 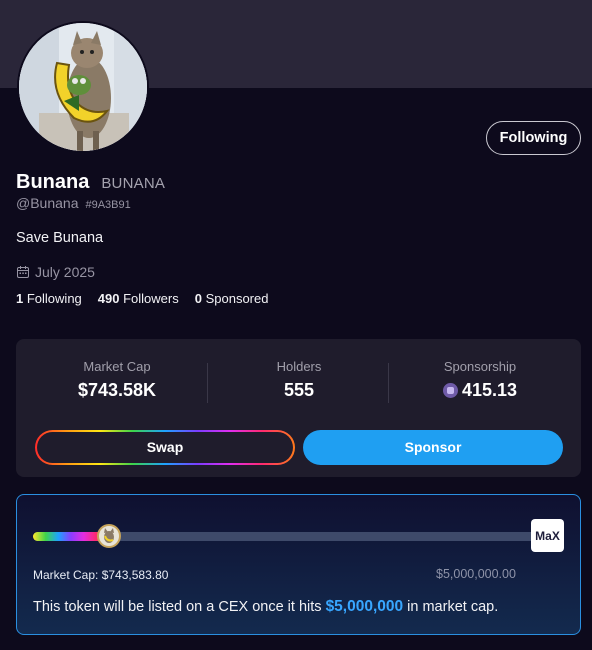 I want to click on sponsor-coin-icon, so click(x=450, y=390).